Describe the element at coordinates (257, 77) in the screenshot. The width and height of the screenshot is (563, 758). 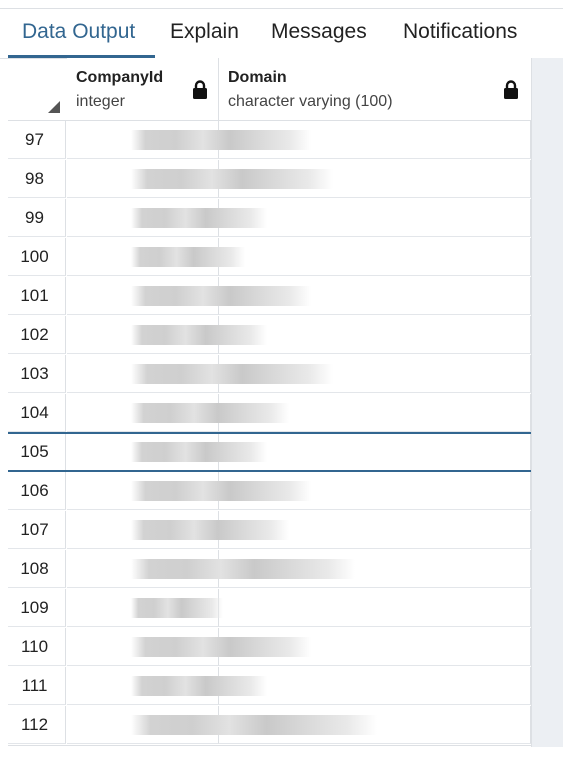
I see `column-name: Domain` at that location.